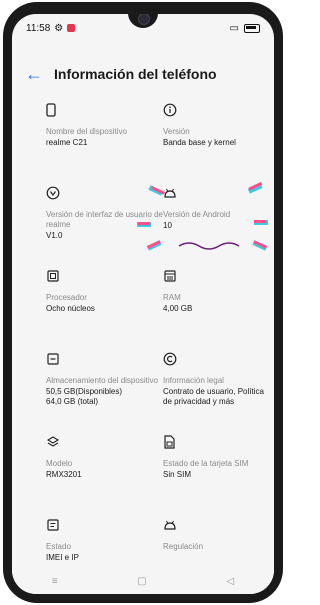  I want to click on setting-label: Almacenamiento del dispositivo, so click(102, 380).